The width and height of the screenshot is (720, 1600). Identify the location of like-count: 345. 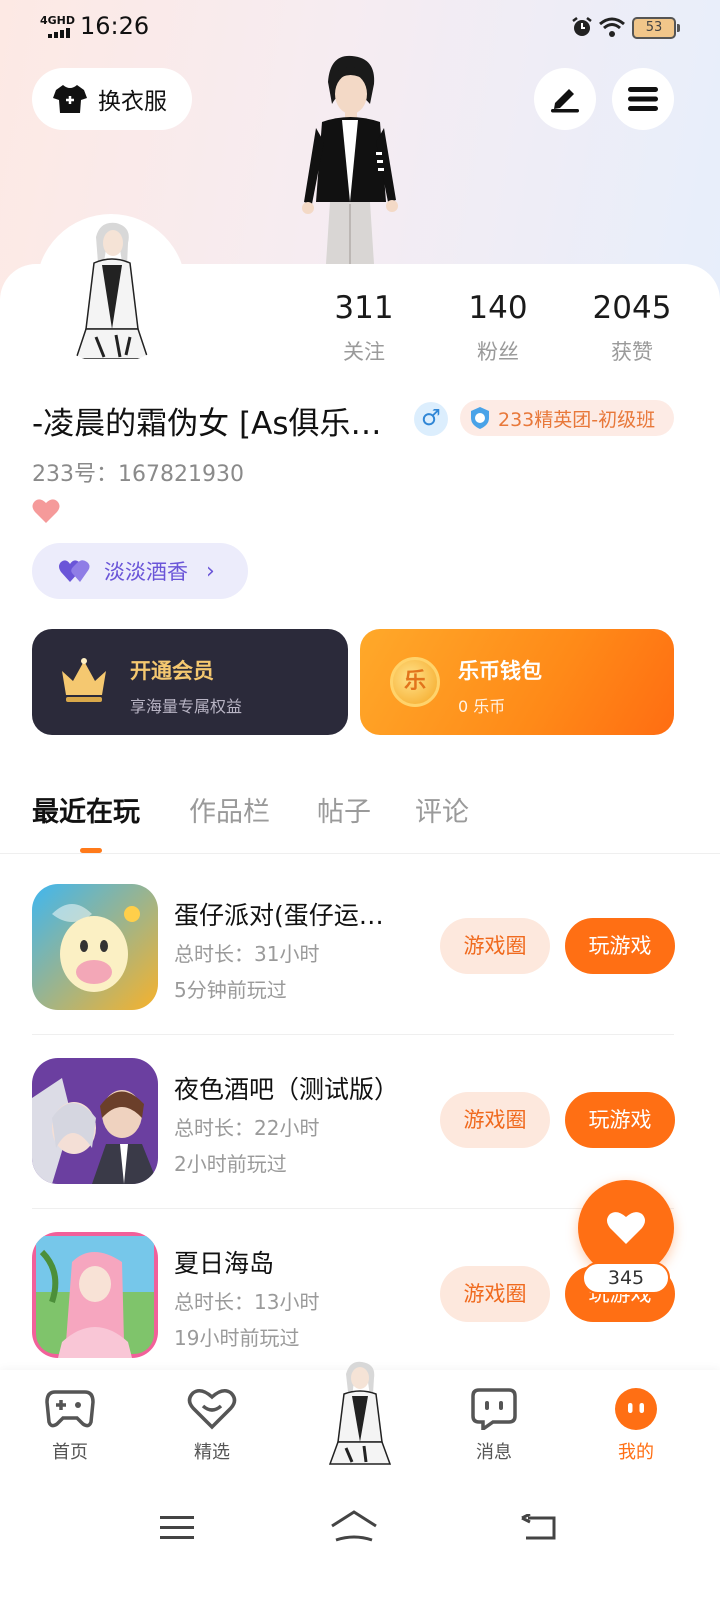
(626, 1278).